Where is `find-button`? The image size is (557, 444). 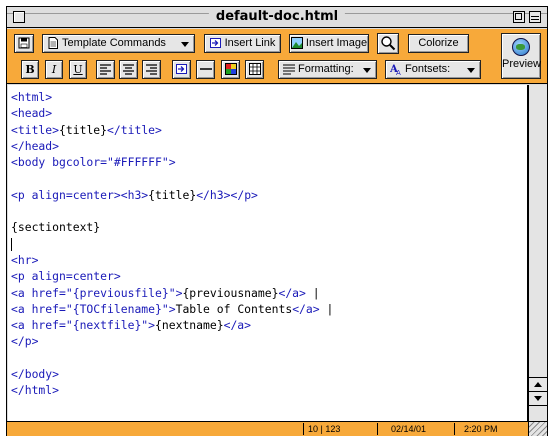
find-button is located at coordinates (388, 43).